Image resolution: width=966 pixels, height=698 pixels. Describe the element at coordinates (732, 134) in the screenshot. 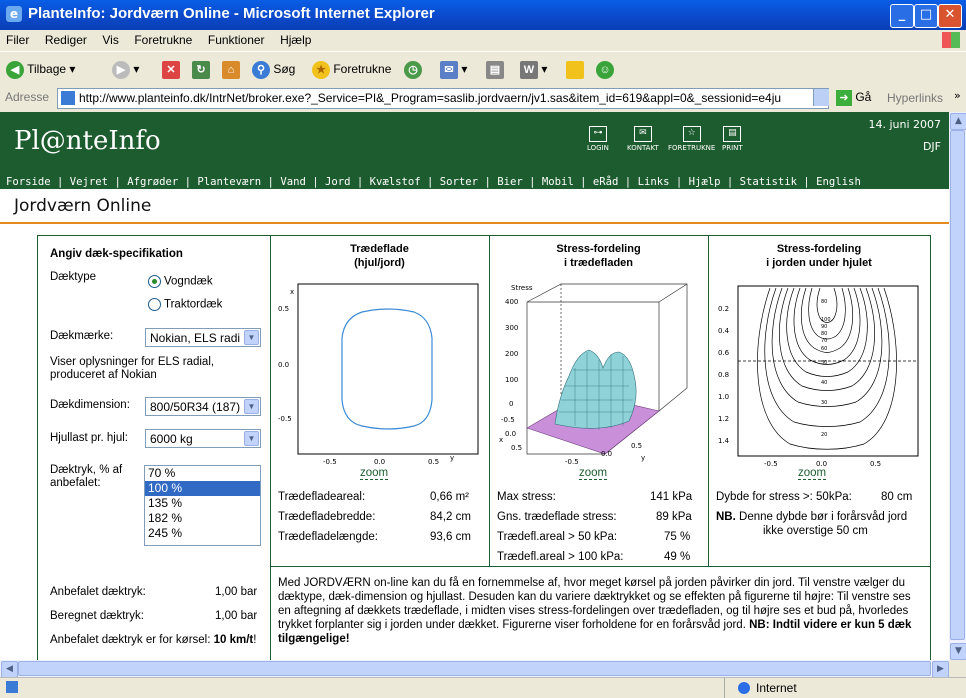

I see `printer-icon: ▤` at that location.